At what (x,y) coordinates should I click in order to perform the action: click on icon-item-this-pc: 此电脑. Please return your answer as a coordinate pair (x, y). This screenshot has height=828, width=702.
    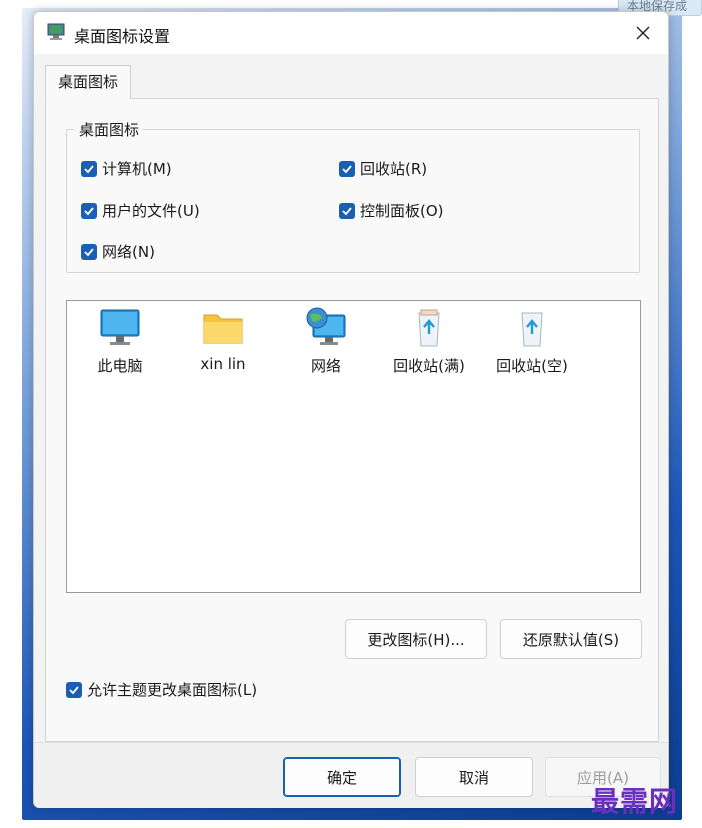
    Looking at the image, I should click on (120, 341).